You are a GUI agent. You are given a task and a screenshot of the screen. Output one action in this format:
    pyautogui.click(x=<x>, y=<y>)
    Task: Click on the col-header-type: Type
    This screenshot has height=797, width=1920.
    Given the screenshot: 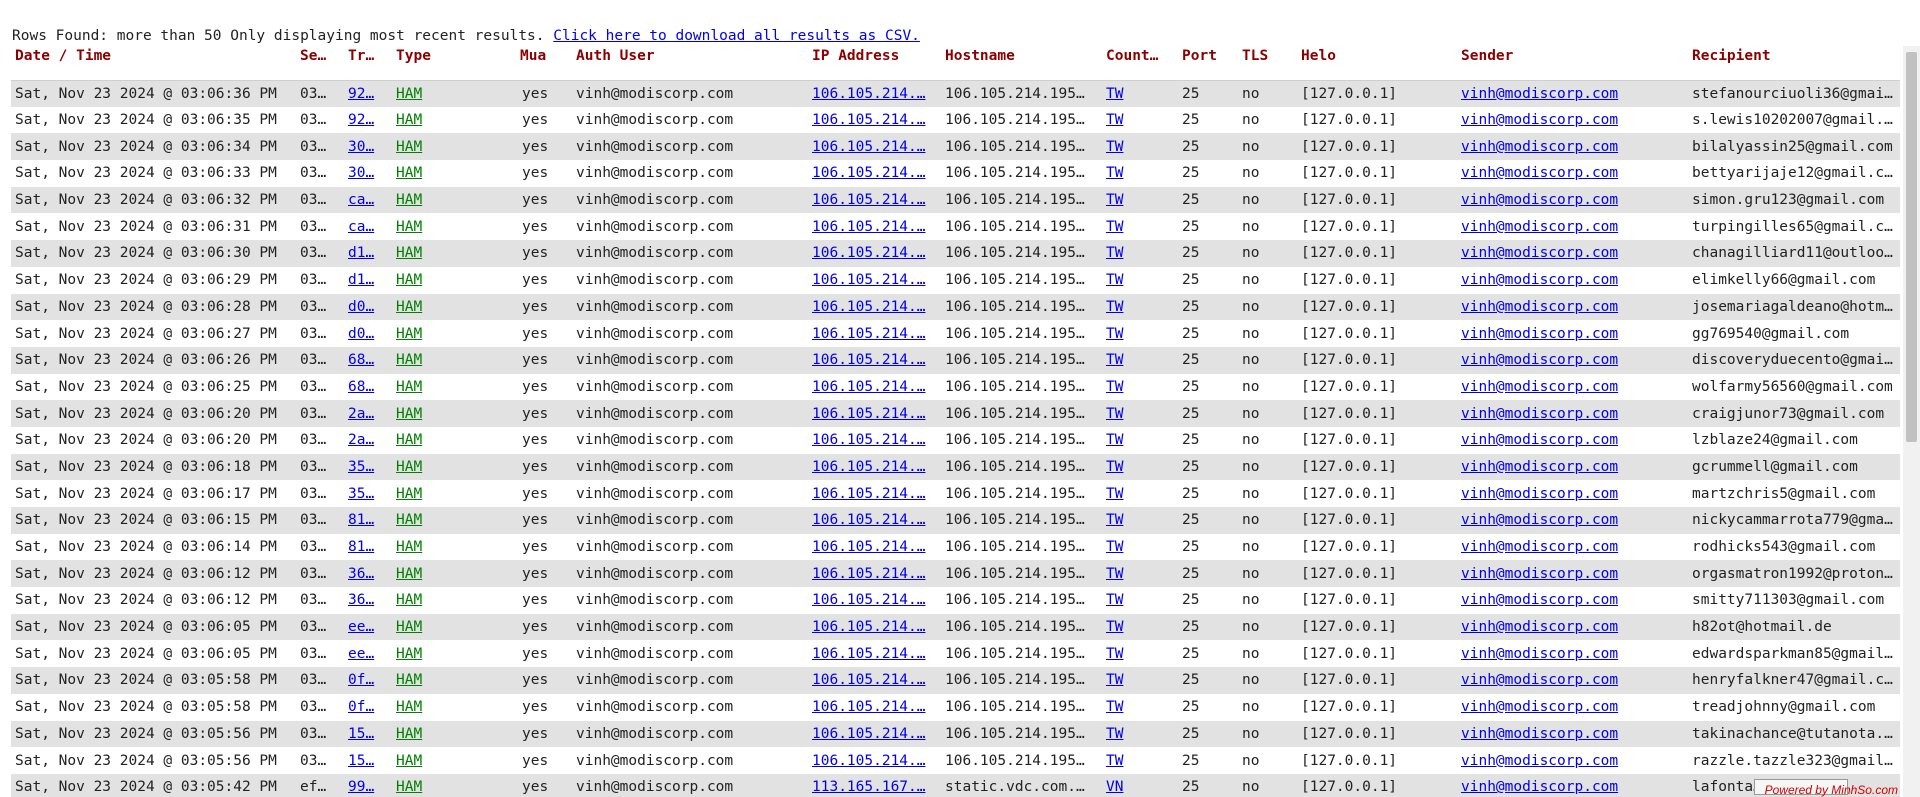 What is the action you would take?
    pyautogui.click(x=454, y=63)
    